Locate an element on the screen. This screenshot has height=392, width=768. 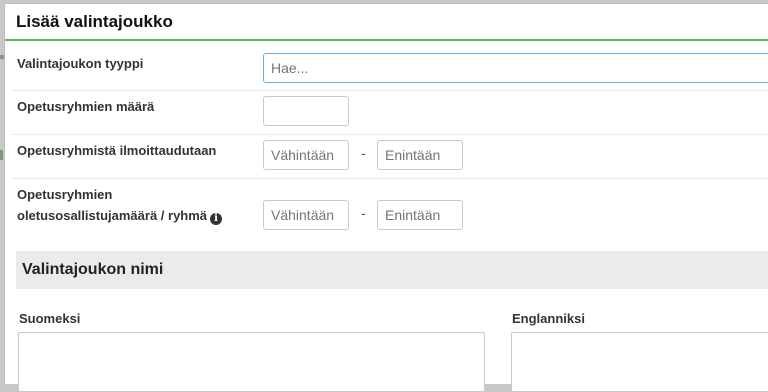
default-size-label-line2: oletusosallistujamäärä / ryhmä i is located at coordinates (120, 216).